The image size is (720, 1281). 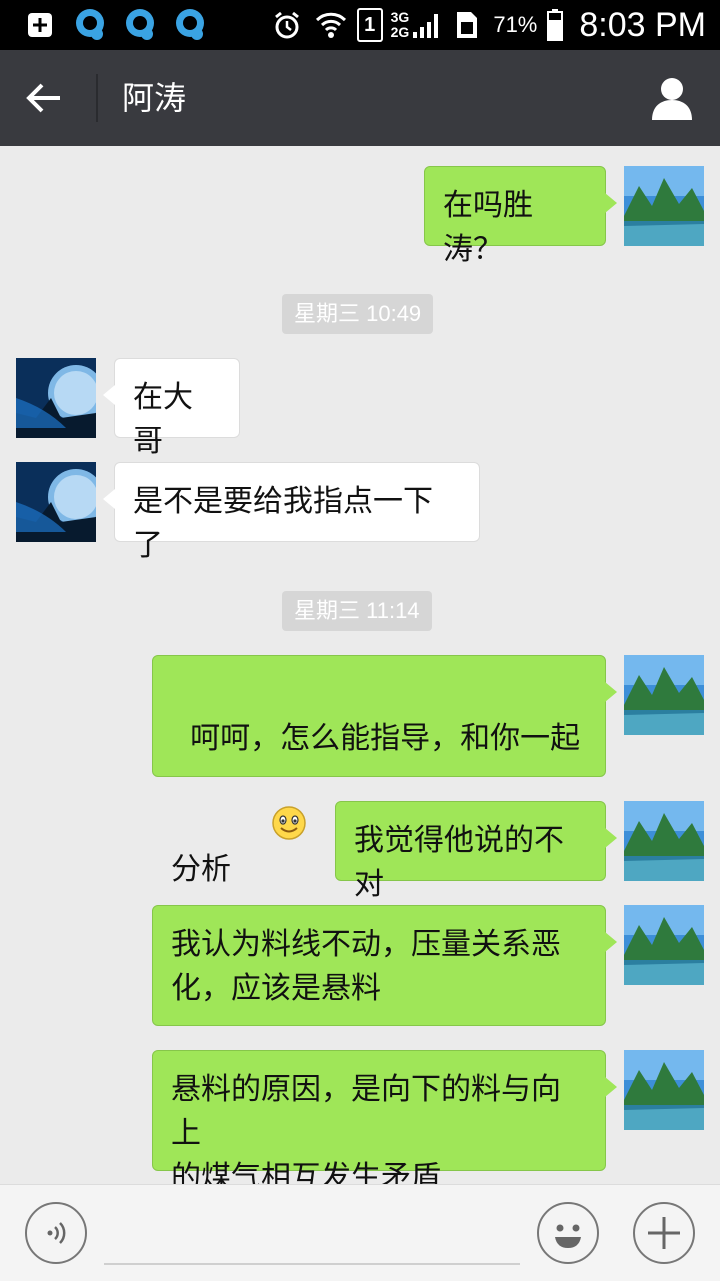 What do you see at coordinates (384, 1122) in the screenshot?
I see `message-bubble-sent: 悬料的原因，是向下的料与向上 的煤气相互发生矛盾` at bounding box center [384, 1122].